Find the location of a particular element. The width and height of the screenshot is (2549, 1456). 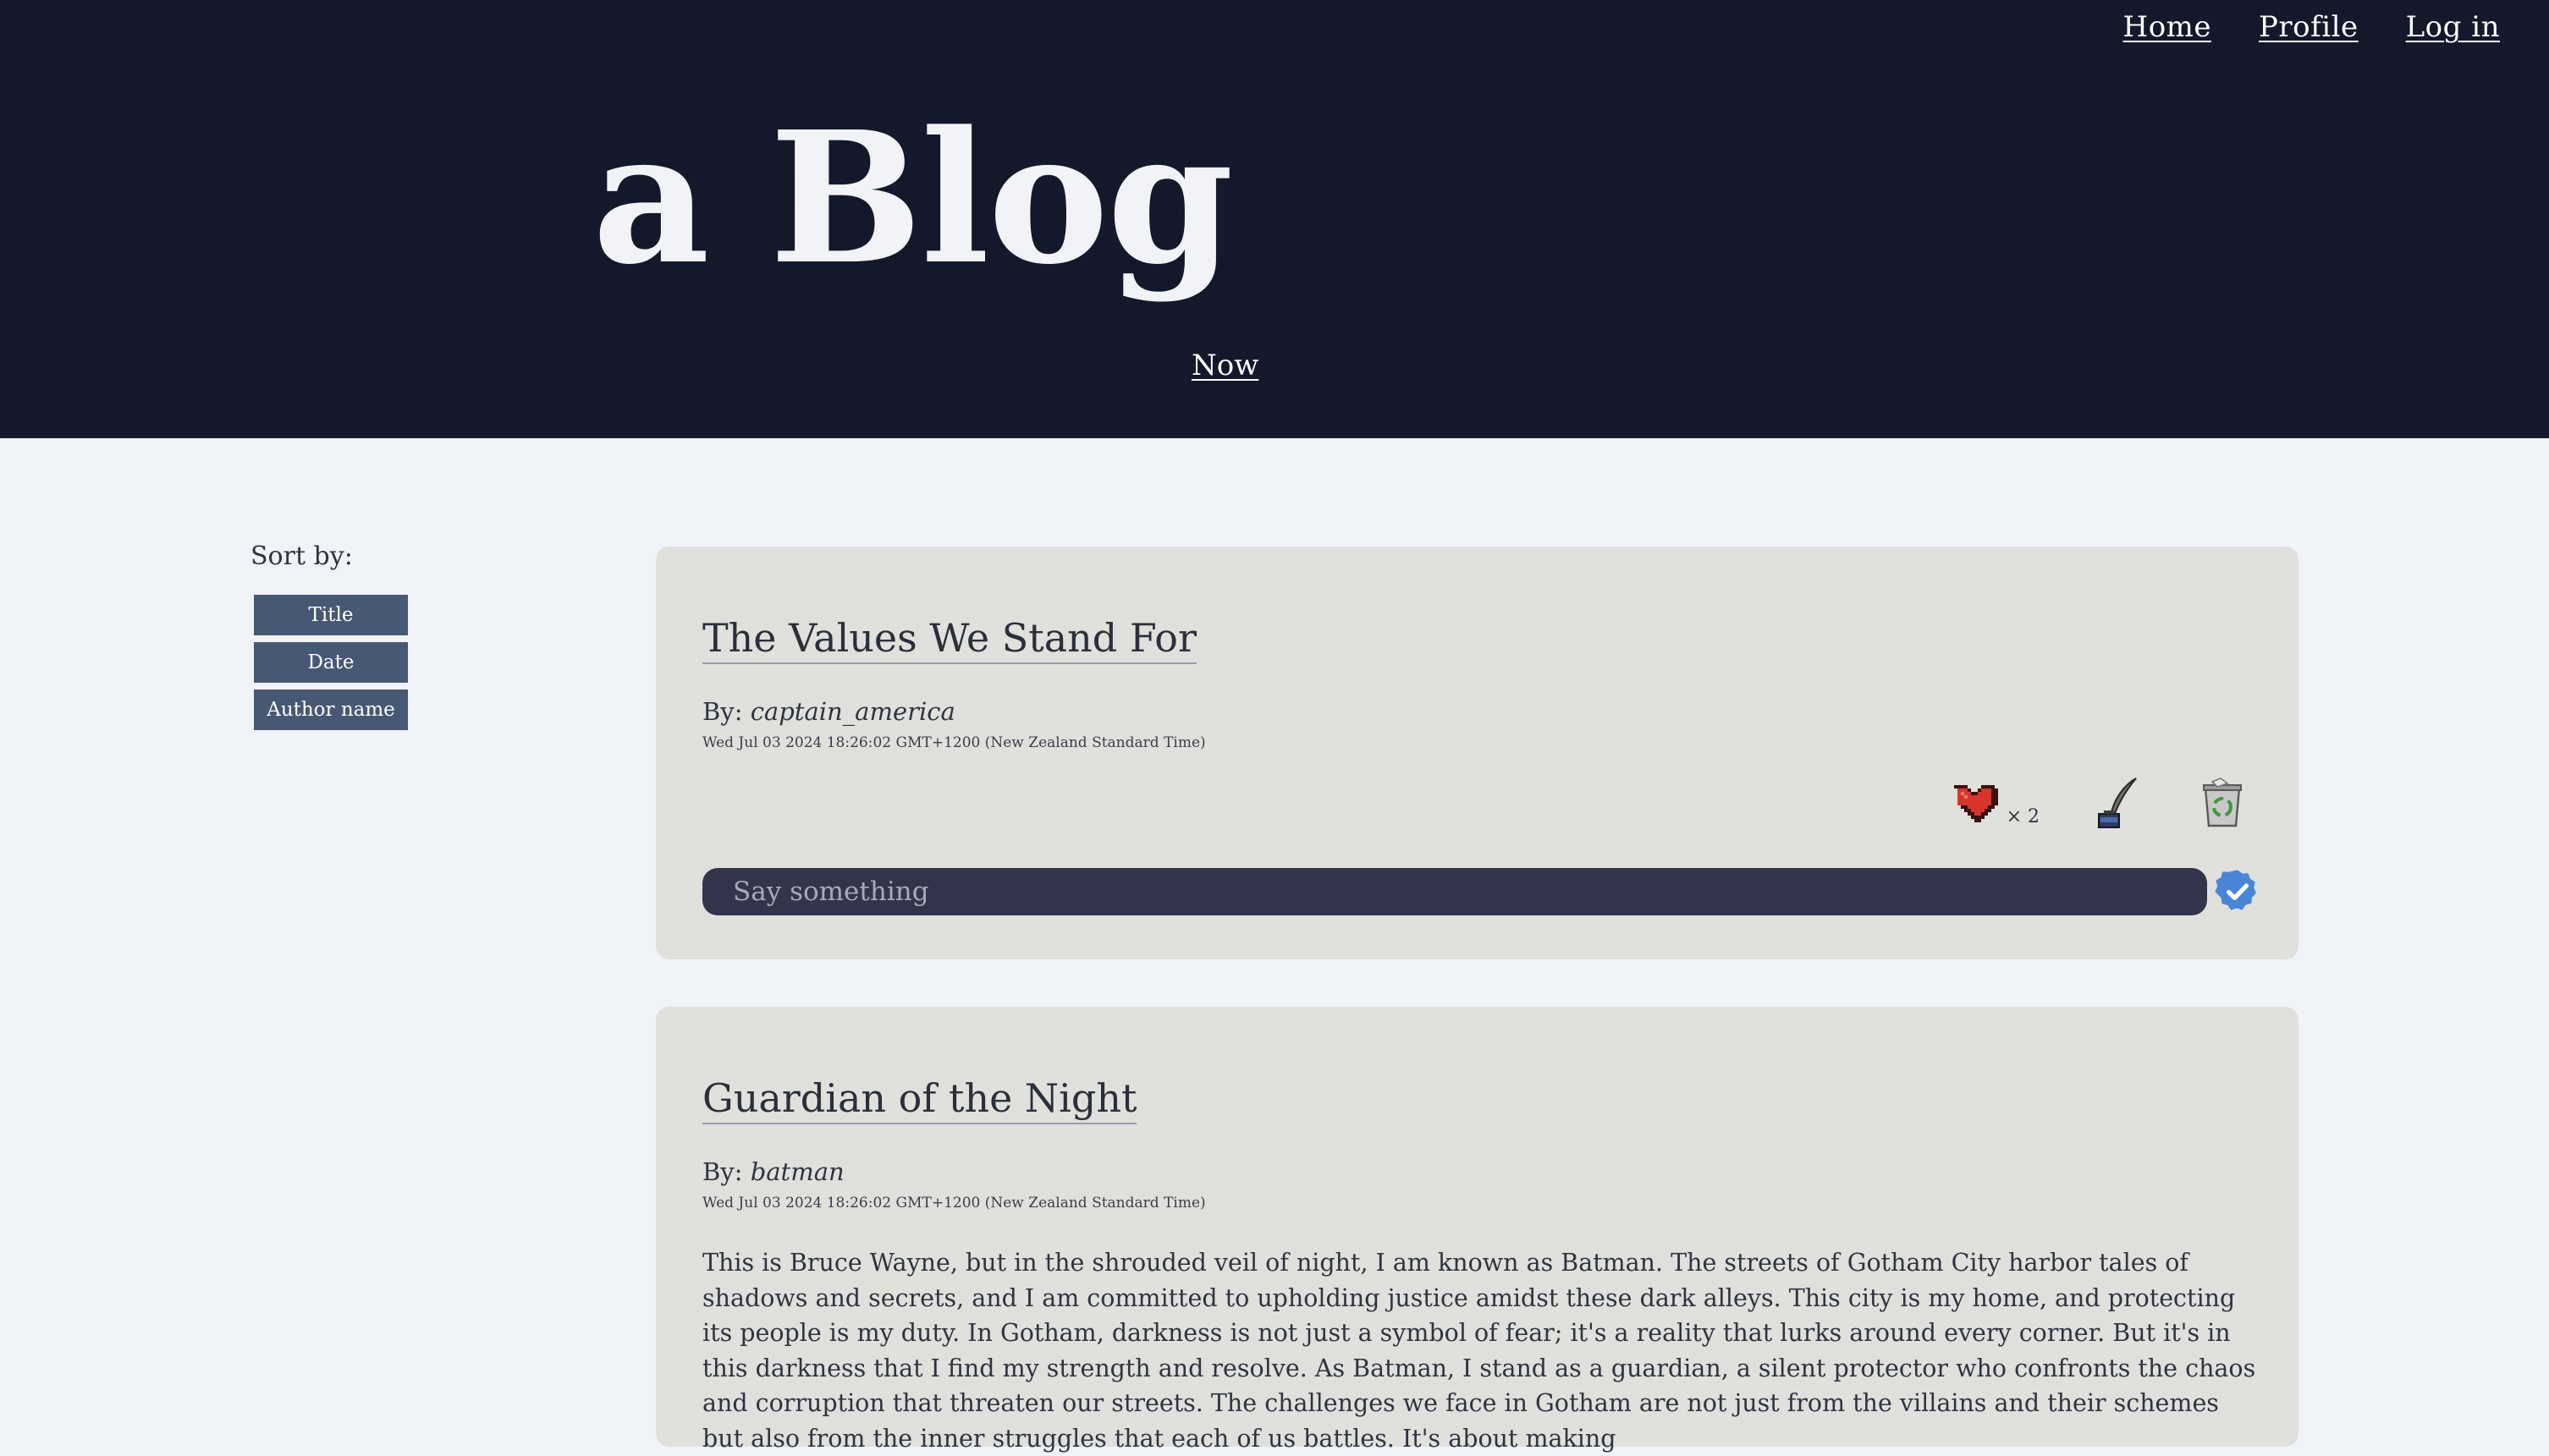

sort-sidebar: Sort by: Title Date Author name is located at coordinates (348, 639).